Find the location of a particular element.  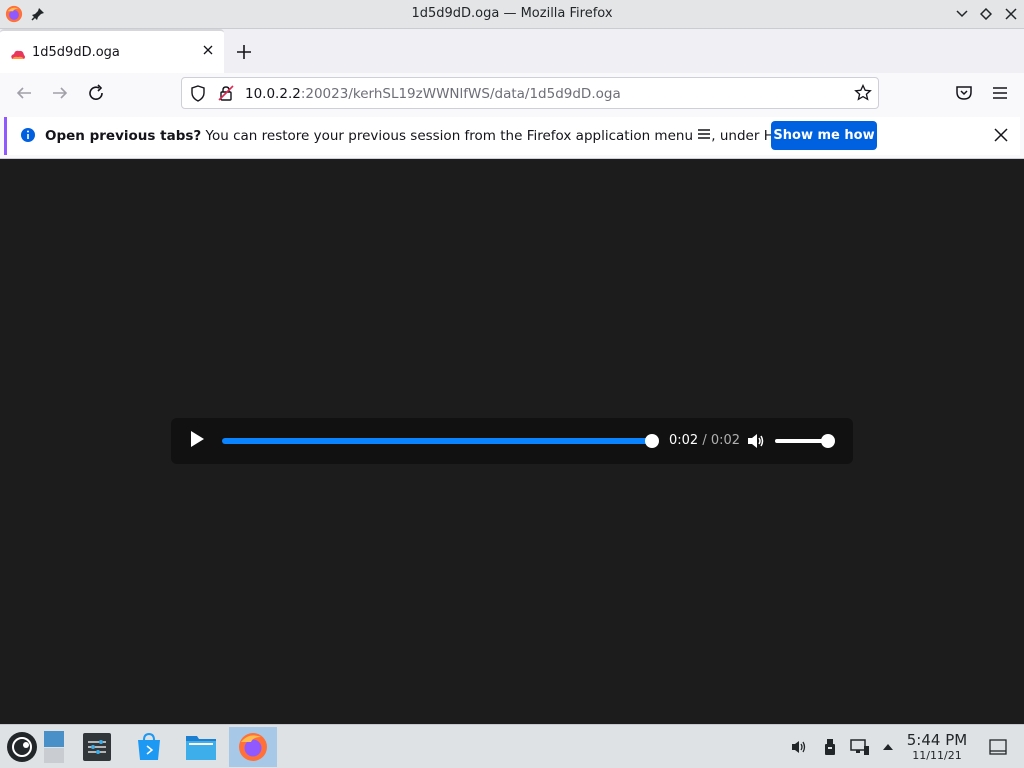

notification-bold: Open previous tabs? is located at coordinates (123, 136).